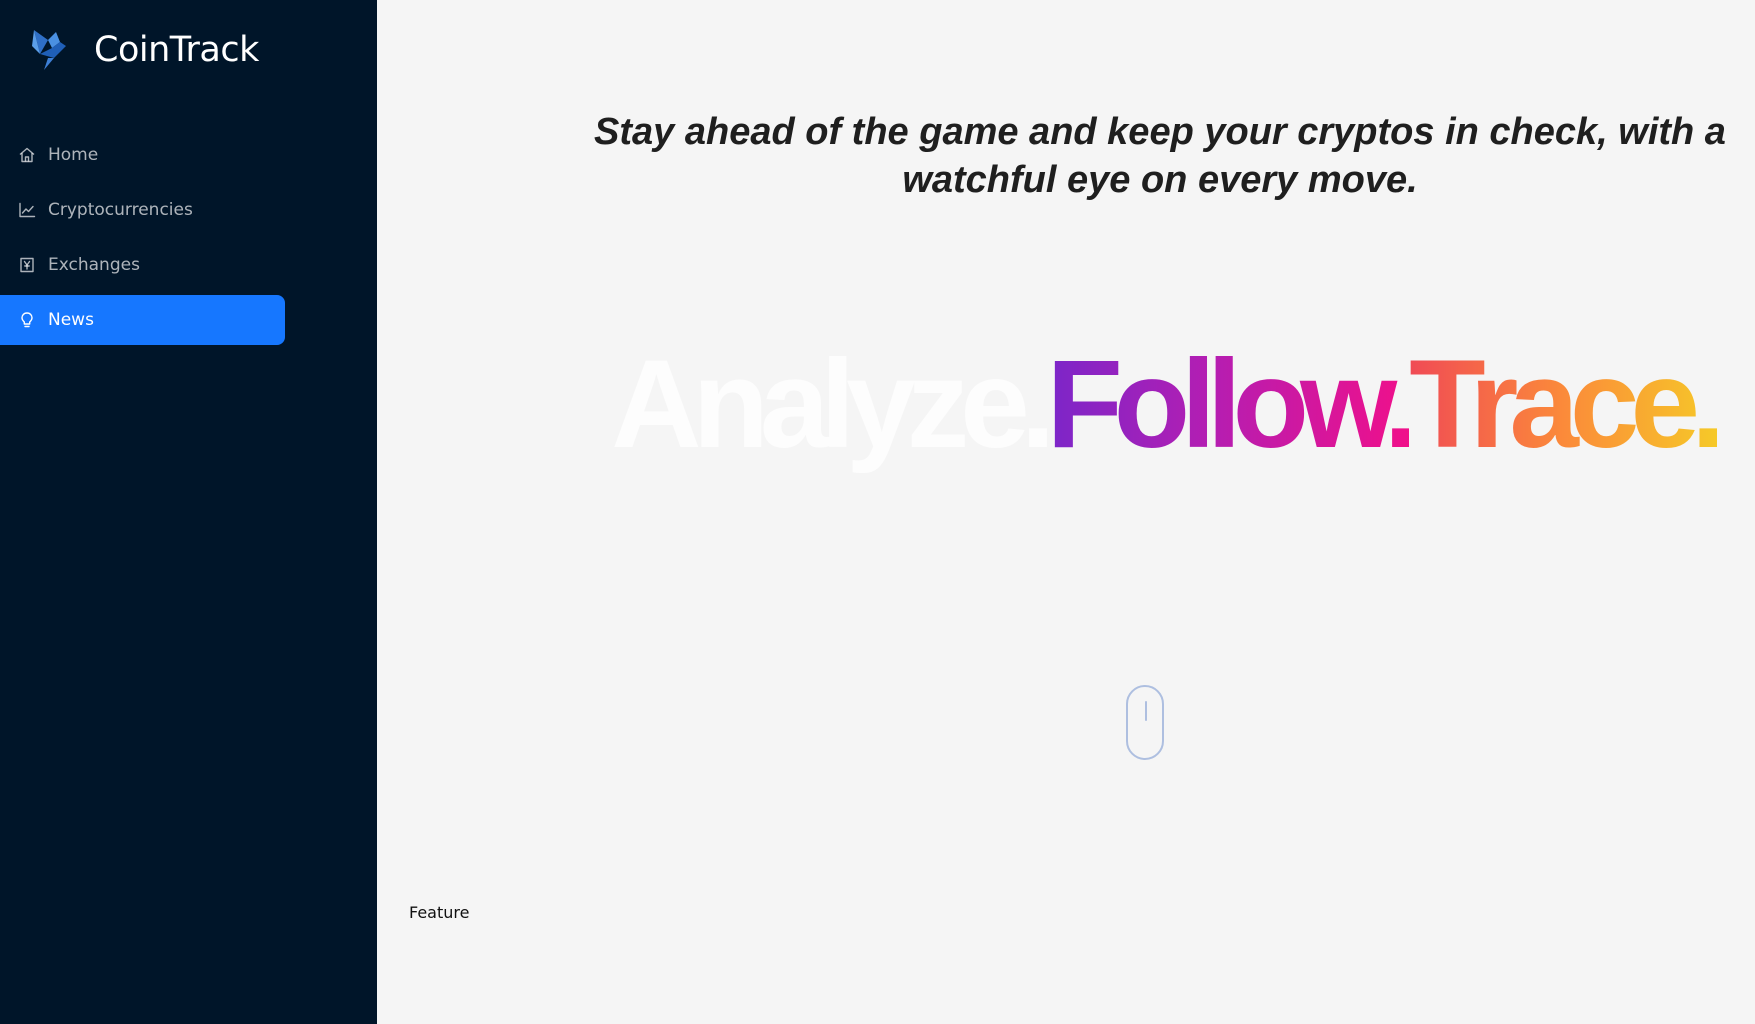 Image resolution: width=1755 pixels, height=1024 pixels. Describe the element at coordinates (71, 320) in the screenshot. I see `sidebar-item-label: News` at that location.